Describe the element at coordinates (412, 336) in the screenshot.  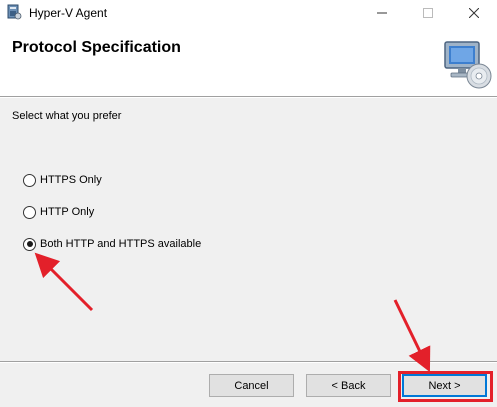
I see `arrow-to-next` at that location.